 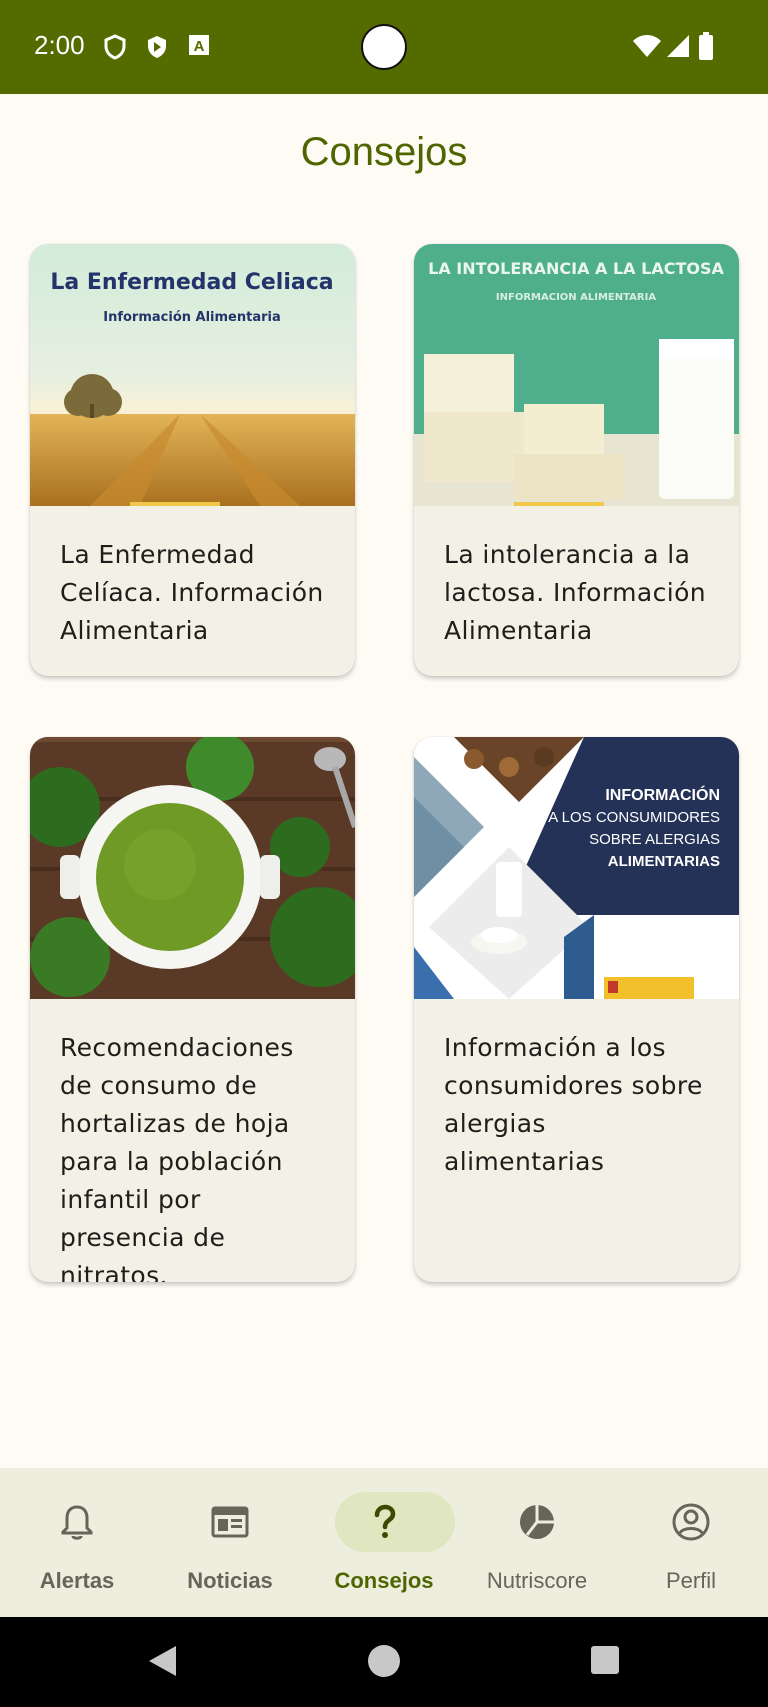 What do you see at coordinates (576, 297) in the screenshot?
I see `card-image-subtitle: INFORMACION ALIMENTARIA` at bounding box center [576, 297].